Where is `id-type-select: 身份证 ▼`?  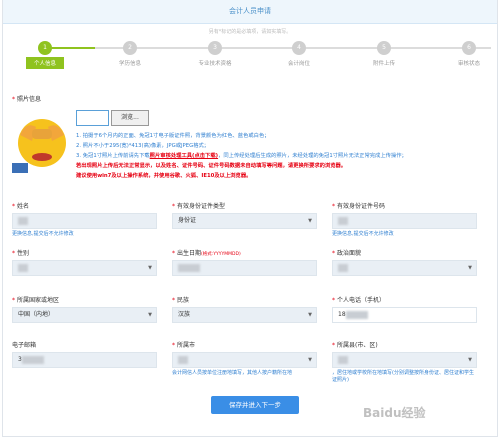
id-type-select: 身份证 ▼ is located at coordinates (244, 221).